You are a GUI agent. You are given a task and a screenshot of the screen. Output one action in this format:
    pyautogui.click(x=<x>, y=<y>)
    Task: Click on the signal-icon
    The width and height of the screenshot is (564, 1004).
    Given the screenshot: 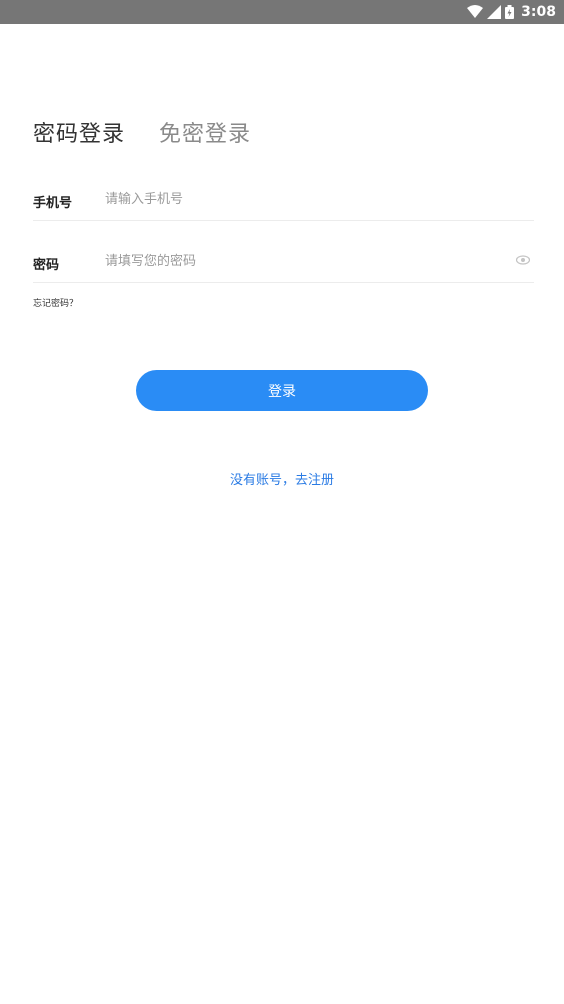 What is the action you would take?
    pyautogui.click(x=494, y=12)
    